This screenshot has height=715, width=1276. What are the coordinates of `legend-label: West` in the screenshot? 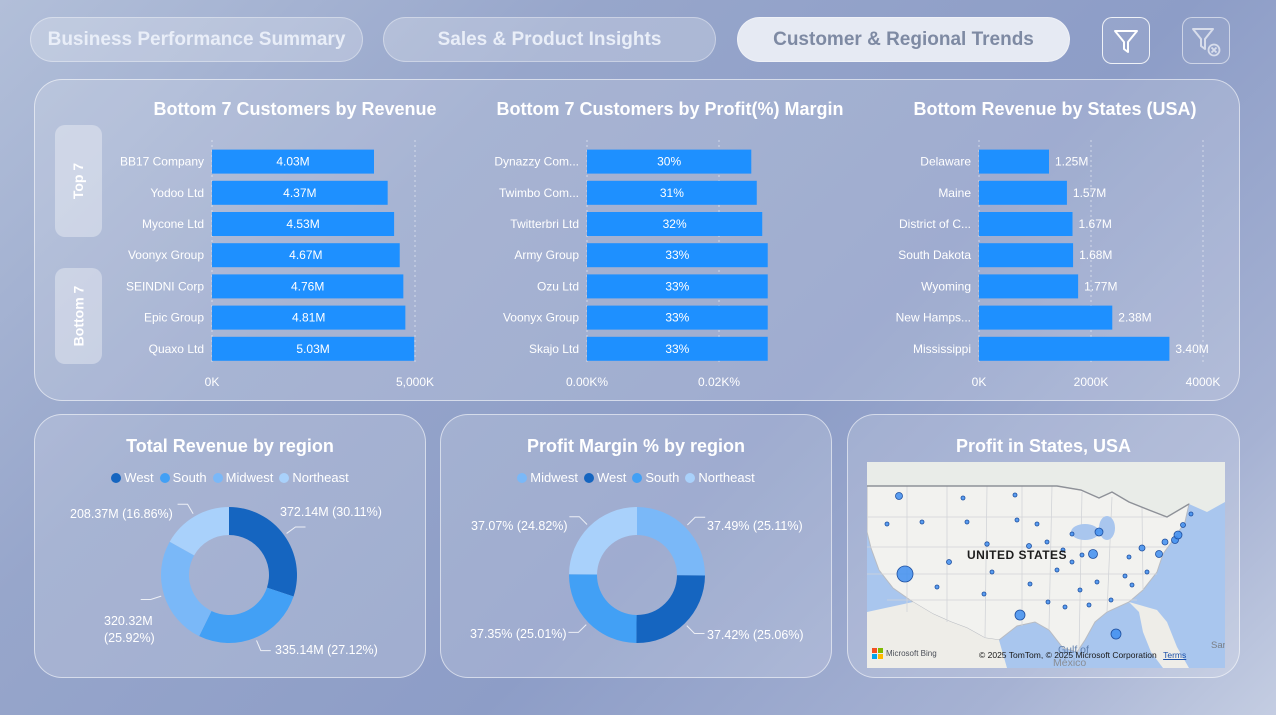 It's located at (139, 477).